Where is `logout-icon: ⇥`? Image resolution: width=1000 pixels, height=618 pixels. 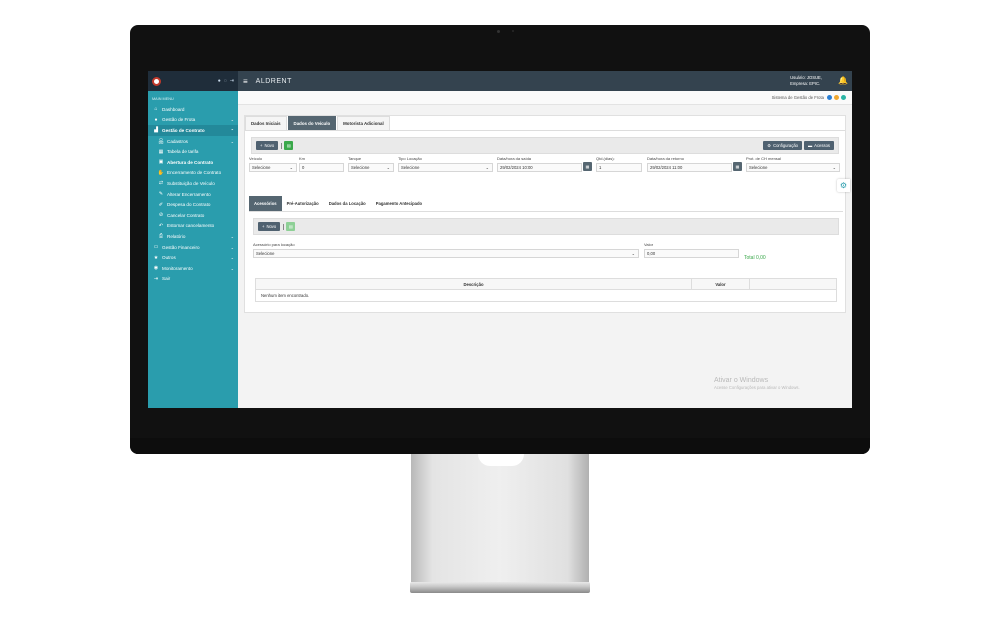
logout-icon: ⇥ is located at coordinates (156, 278).